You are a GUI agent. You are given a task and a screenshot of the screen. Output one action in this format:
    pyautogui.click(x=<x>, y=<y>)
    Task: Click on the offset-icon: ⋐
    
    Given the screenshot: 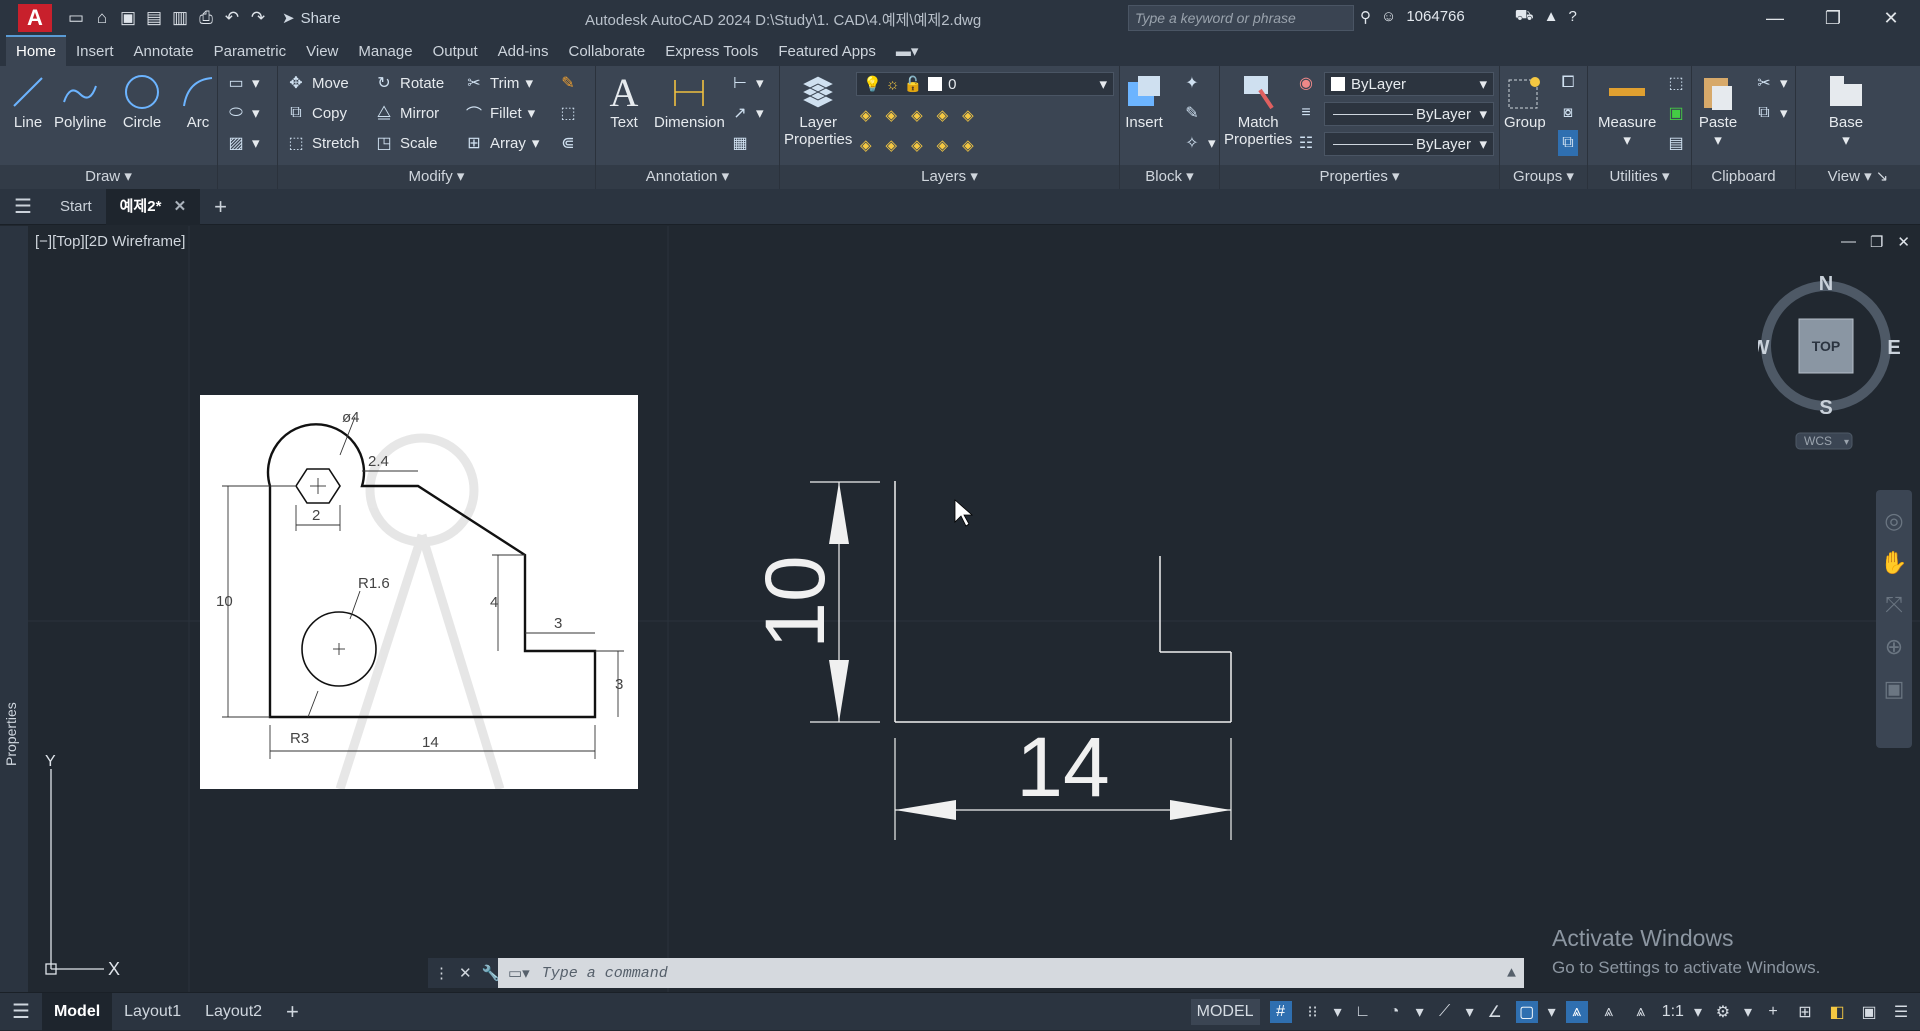 What is the action you would take?
    pyautogui.click(x=568, y=143)
    